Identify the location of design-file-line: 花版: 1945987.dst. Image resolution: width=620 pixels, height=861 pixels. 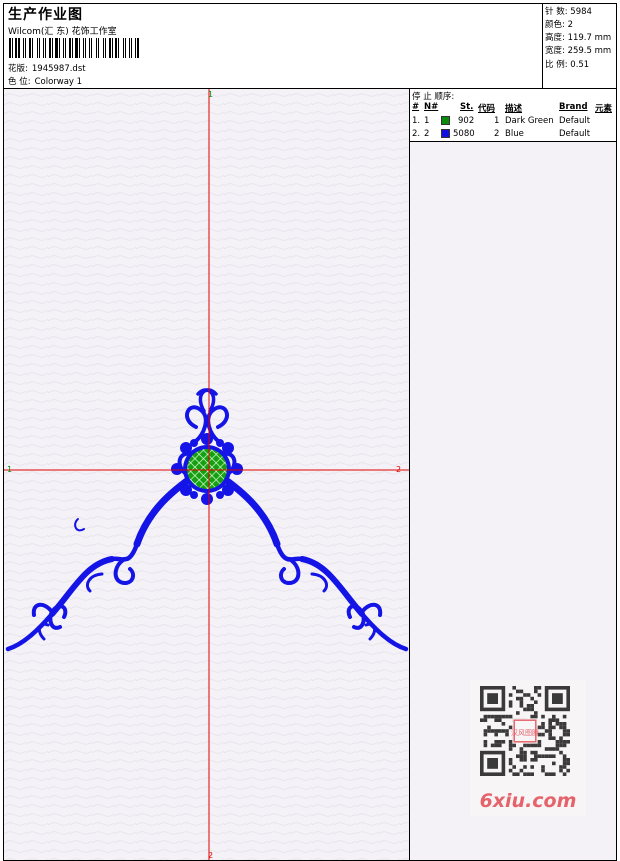
(47, 68).